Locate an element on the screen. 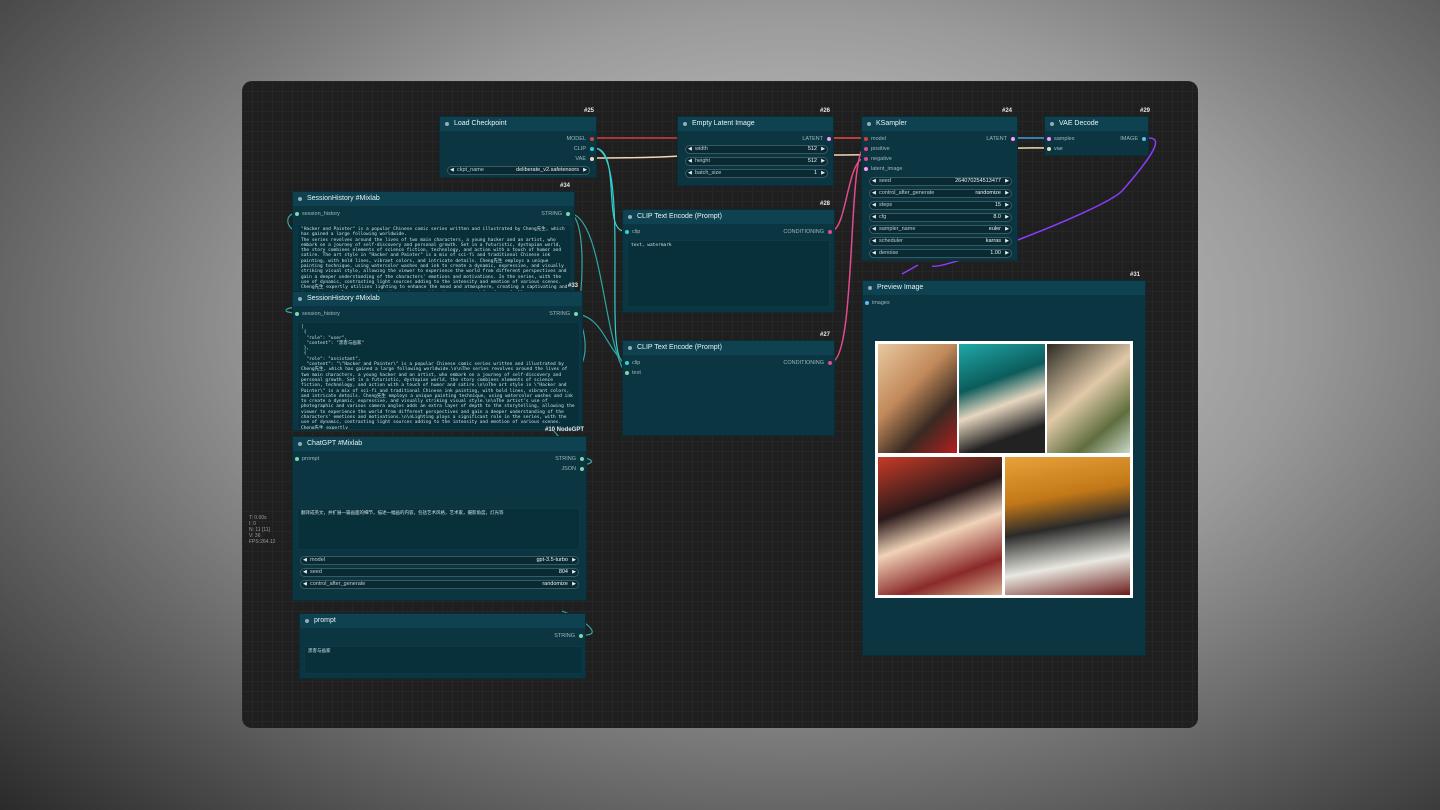  generated-image is located at coordinates (1004, 469).